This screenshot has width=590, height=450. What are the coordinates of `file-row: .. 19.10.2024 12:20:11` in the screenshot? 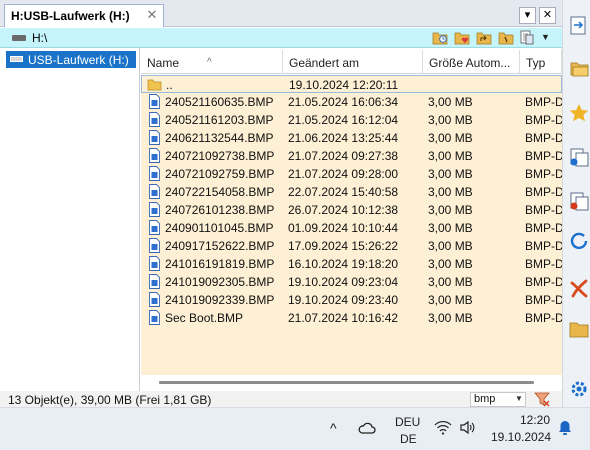 It's located at (351, 84).